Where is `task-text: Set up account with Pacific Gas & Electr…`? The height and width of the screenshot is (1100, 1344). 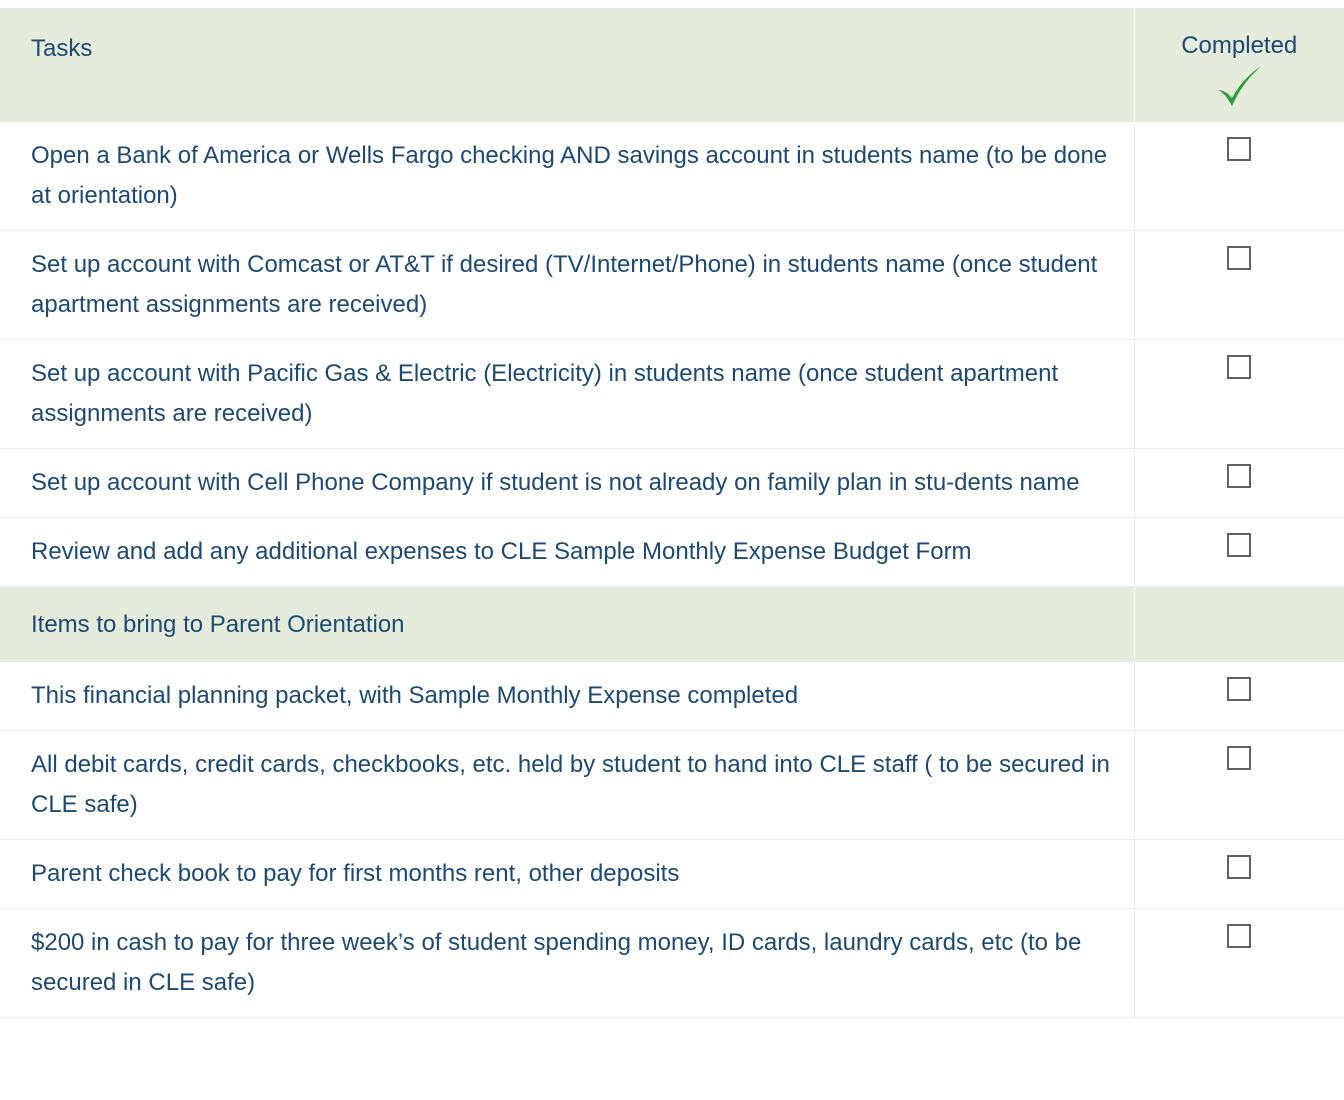 task-text: Set up account with Pacific Gas & Electr… is located at coordinates (567, 394).